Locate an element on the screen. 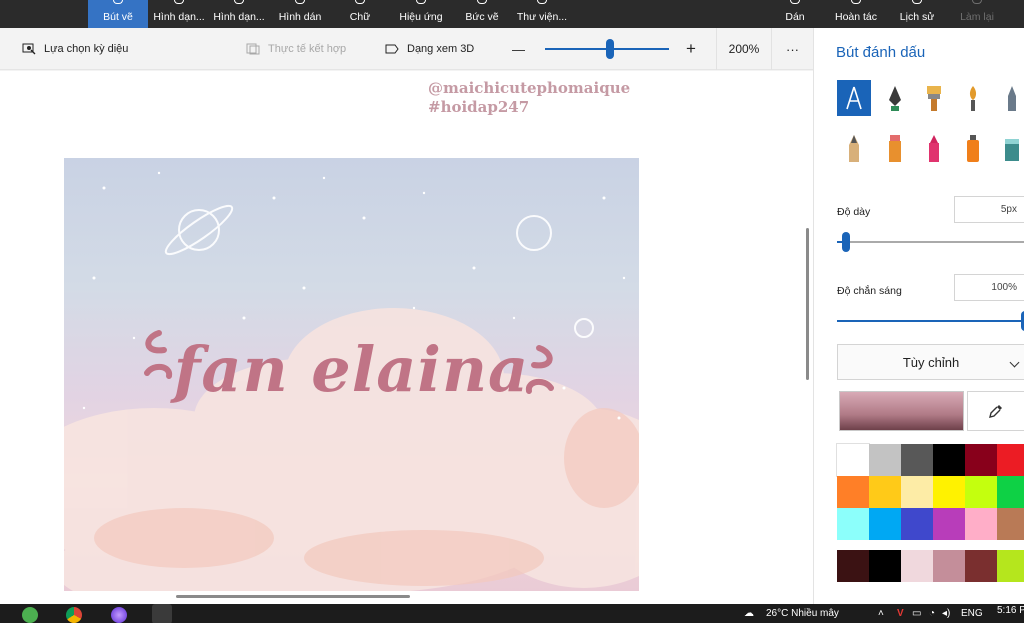 This screenshot has height=623, width=1024. tray-chevron-icon: ˄ is located at coordinates (881, 613).